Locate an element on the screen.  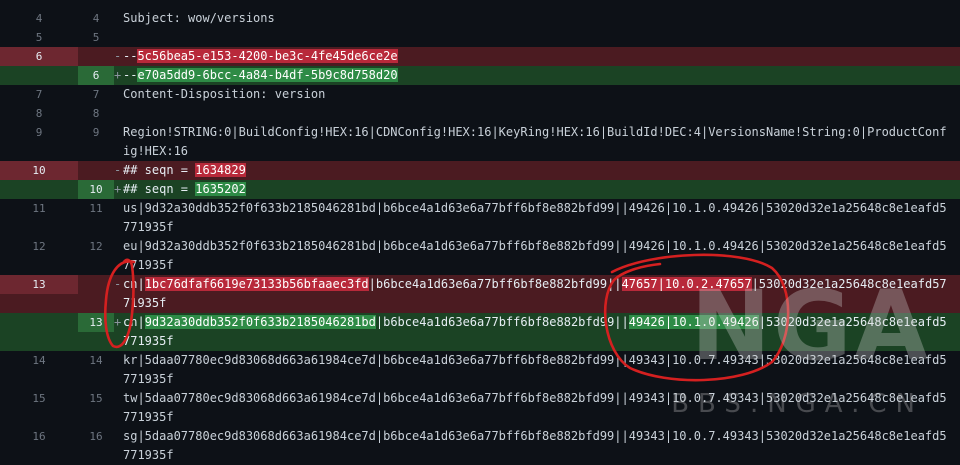
new-line-number: 5 is located at coordinates (96, 37).